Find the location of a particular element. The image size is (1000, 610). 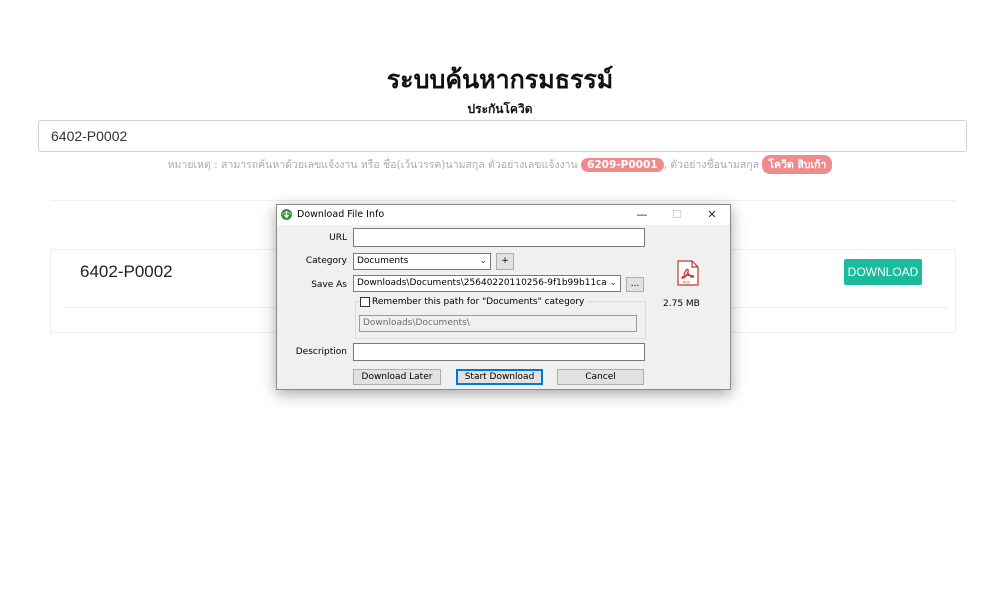

start-download-button: Start Download is located at coordinates (499, 377).